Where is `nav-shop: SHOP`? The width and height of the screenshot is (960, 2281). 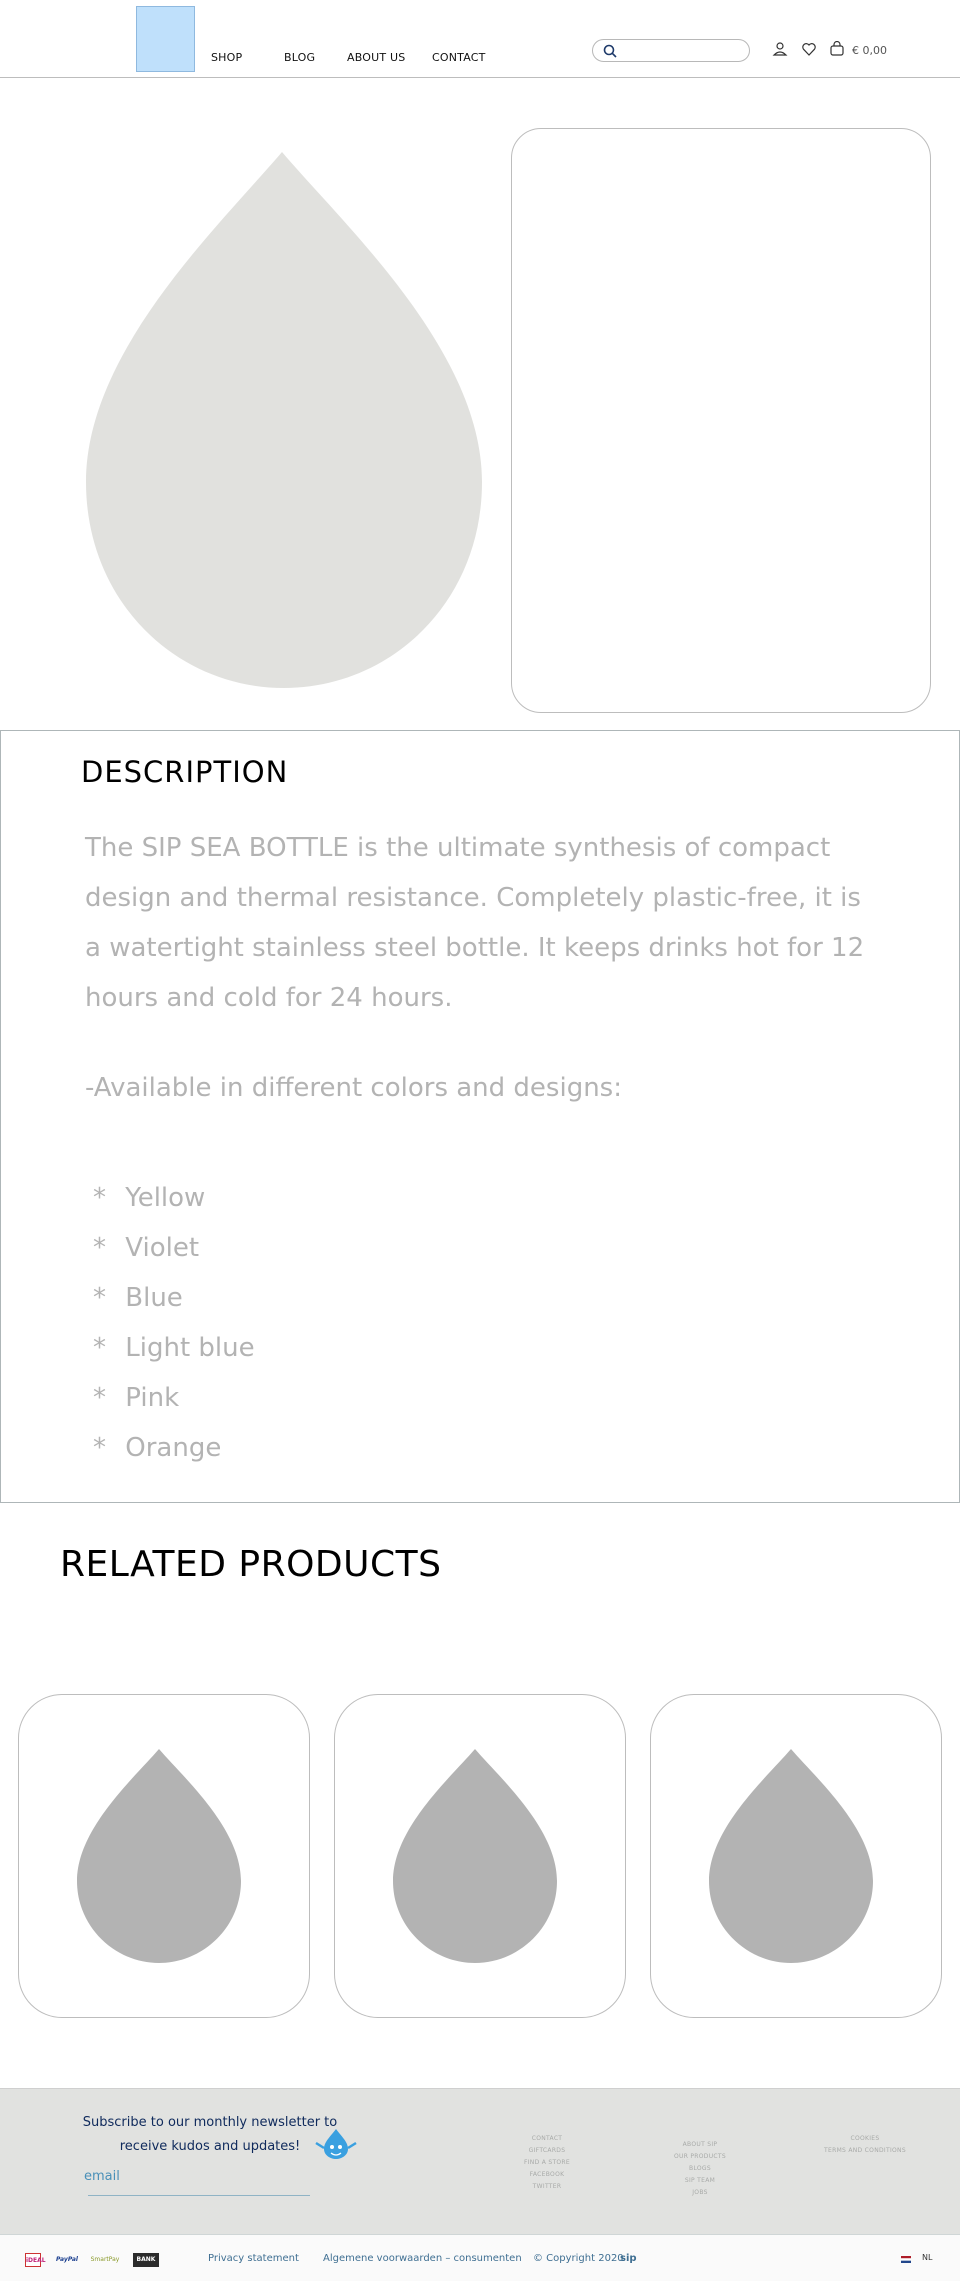 nav-shop: SHOP is located at coordinates (226, 57).